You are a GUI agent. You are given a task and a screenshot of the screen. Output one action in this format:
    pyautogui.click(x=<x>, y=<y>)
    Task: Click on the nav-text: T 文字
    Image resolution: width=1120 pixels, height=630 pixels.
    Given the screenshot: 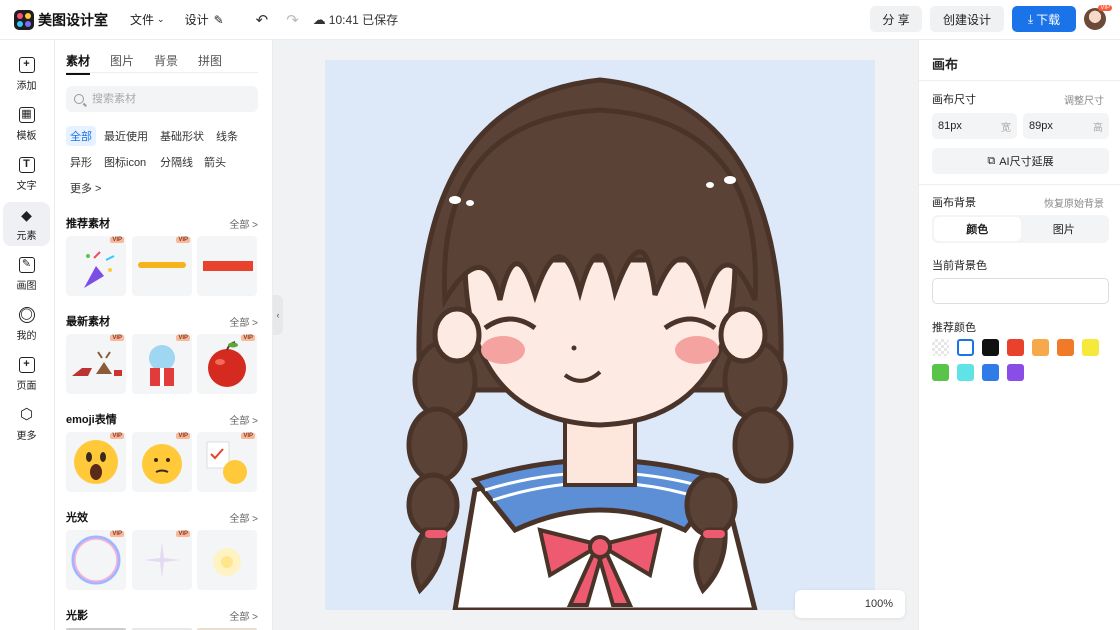 What is the action you would take?
    pyautogui.click(x=26, y=174)
    